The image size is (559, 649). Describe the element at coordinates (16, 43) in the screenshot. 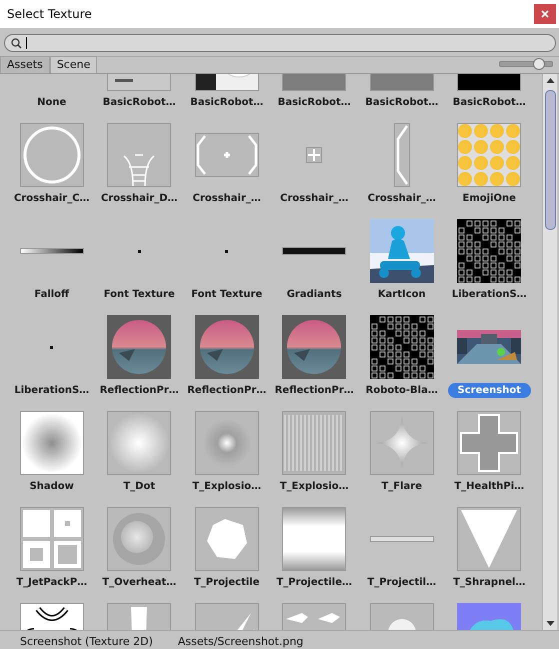

I see `search-icon` at that location.